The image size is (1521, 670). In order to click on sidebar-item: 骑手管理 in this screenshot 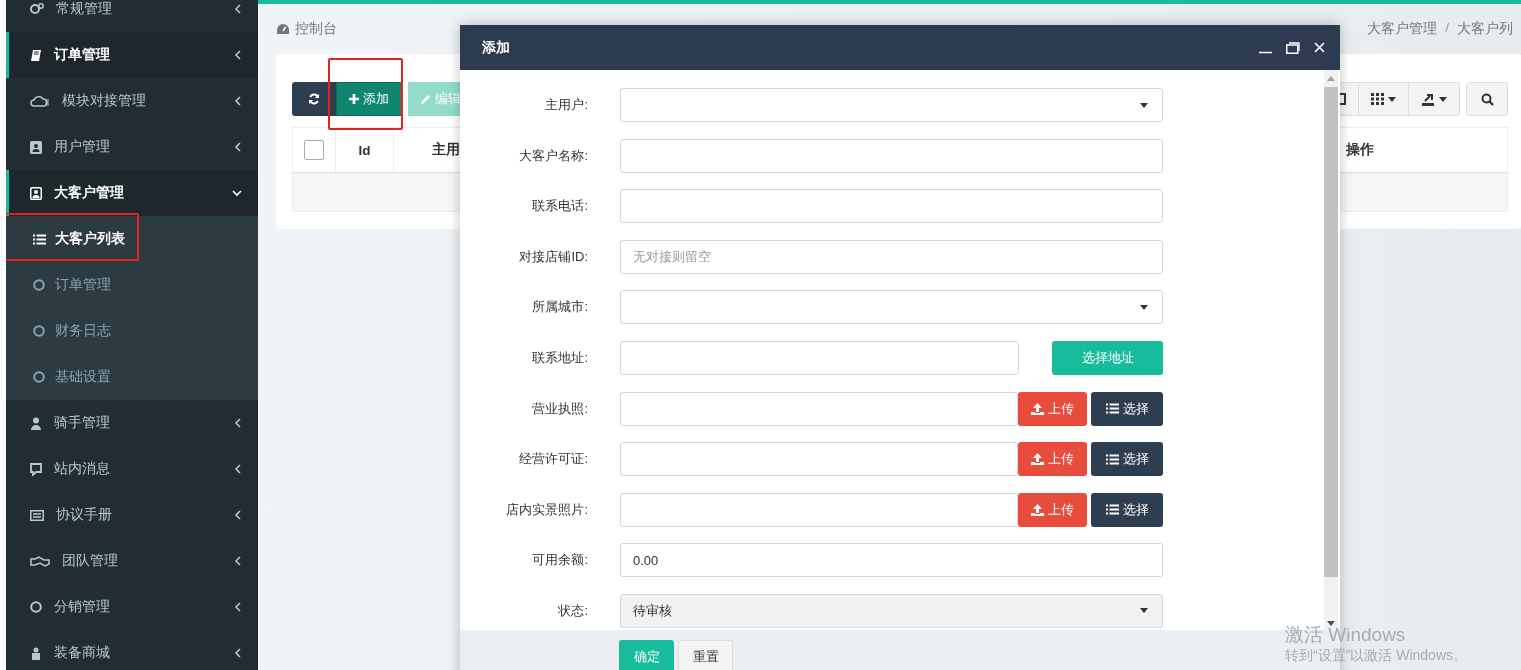, I will do `click(132, 423)`.